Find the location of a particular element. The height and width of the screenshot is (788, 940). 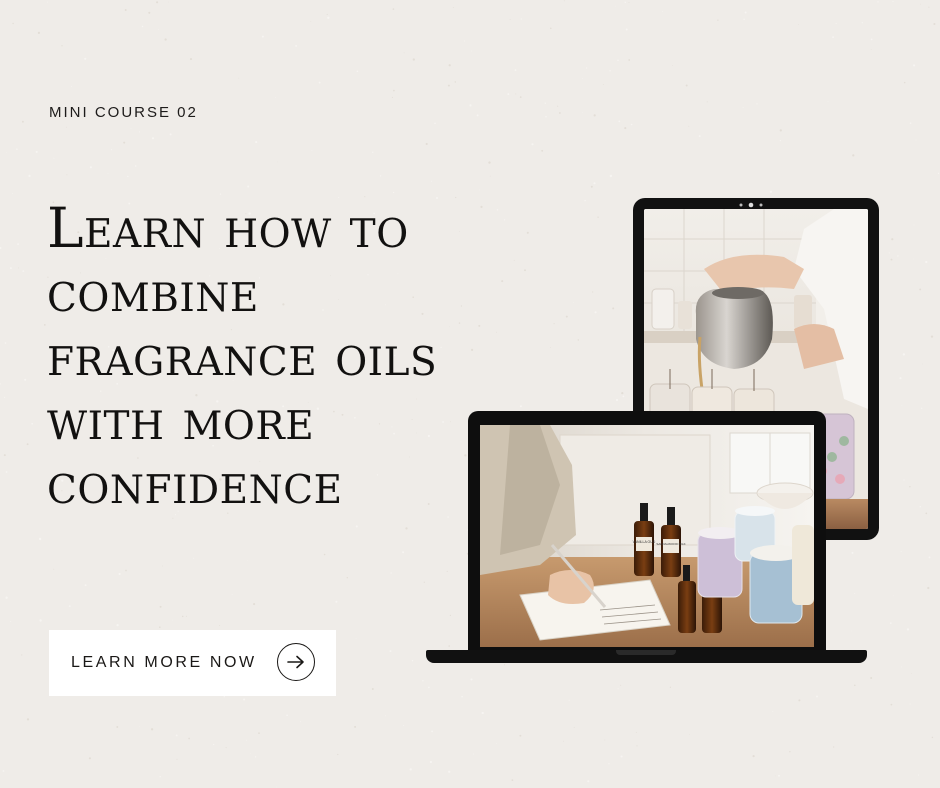

headline-line: combine is located at coordinates (153, 292).